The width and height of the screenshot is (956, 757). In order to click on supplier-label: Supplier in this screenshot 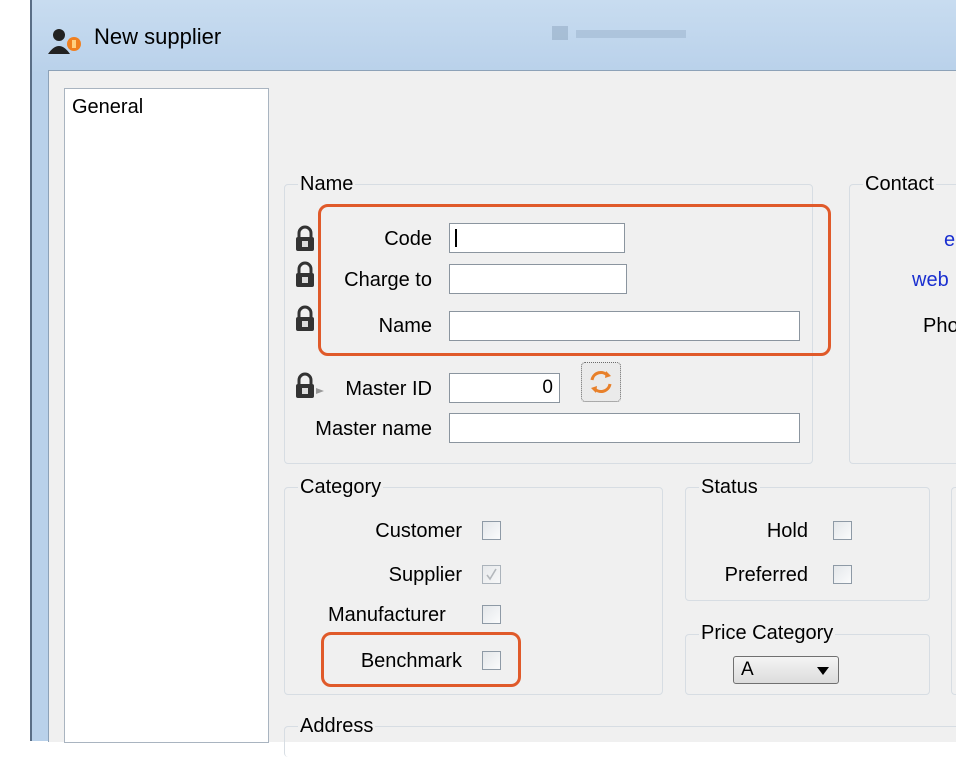, I will do `click(425, 575)`.